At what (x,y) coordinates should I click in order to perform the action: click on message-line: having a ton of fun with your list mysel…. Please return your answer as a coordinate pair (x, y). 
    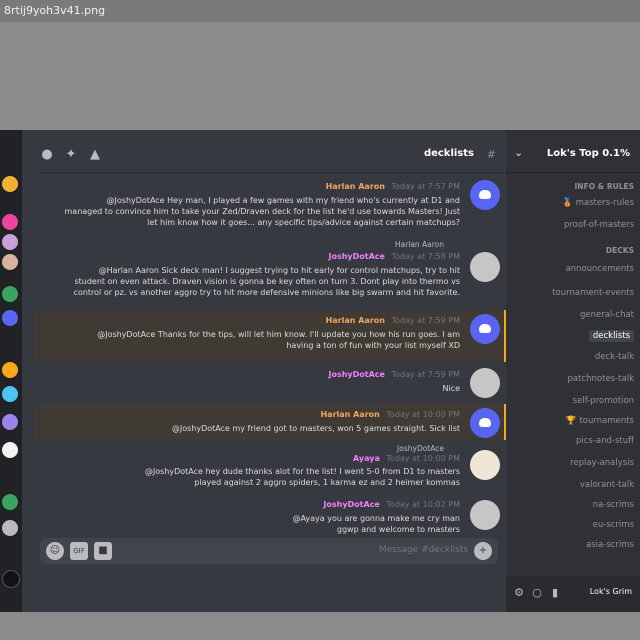
    Looking at the image, I should click on (373, 345).